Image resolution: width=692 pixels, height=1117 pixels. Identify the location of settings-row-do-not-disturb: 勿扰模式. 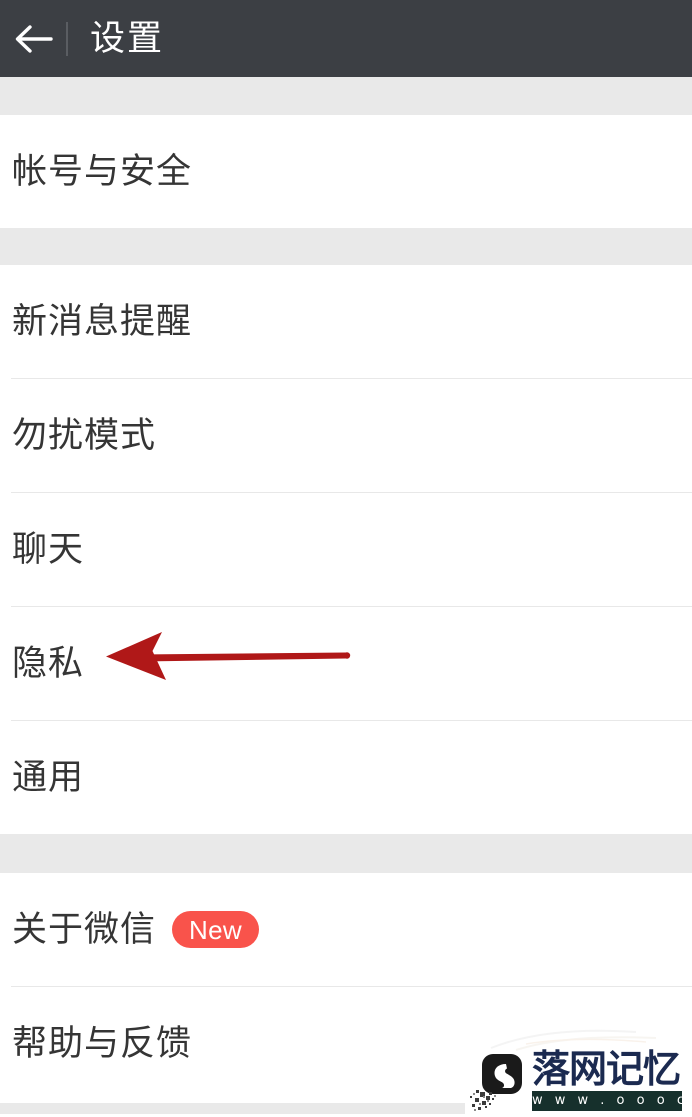
(346, 435).